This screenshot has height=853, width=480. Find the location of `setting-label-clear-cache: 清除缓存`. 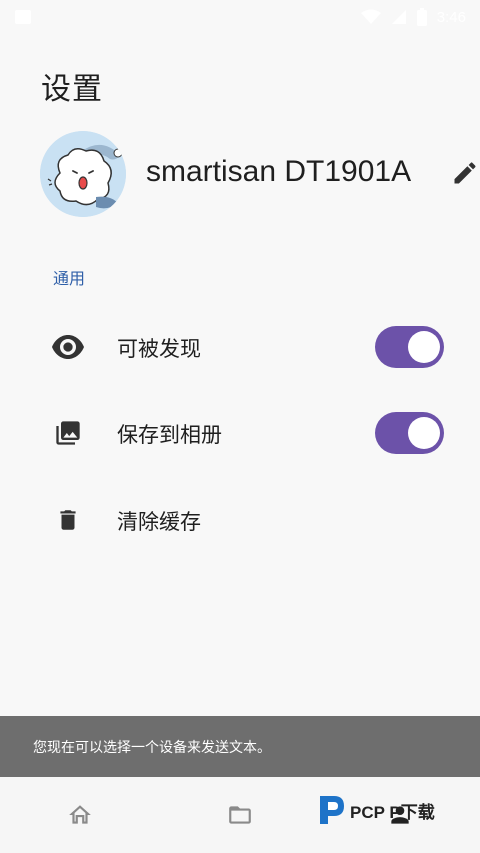

setting-label-clear-cache: 清除缓存 is located at coordinates (159, 522).